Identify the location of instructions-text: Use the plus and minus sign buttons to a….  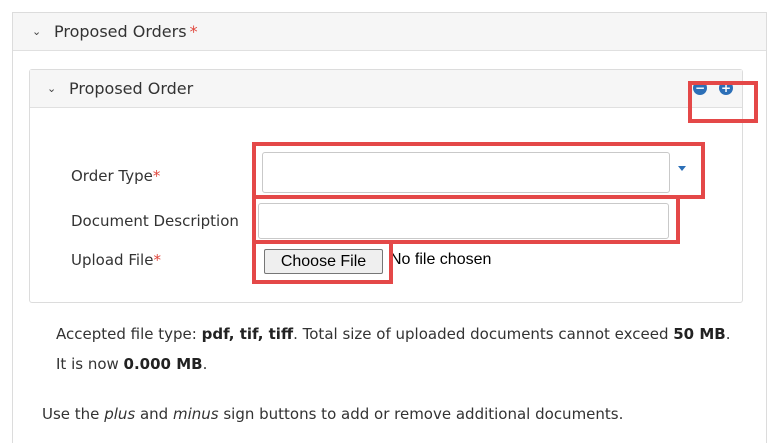
(332, 414).